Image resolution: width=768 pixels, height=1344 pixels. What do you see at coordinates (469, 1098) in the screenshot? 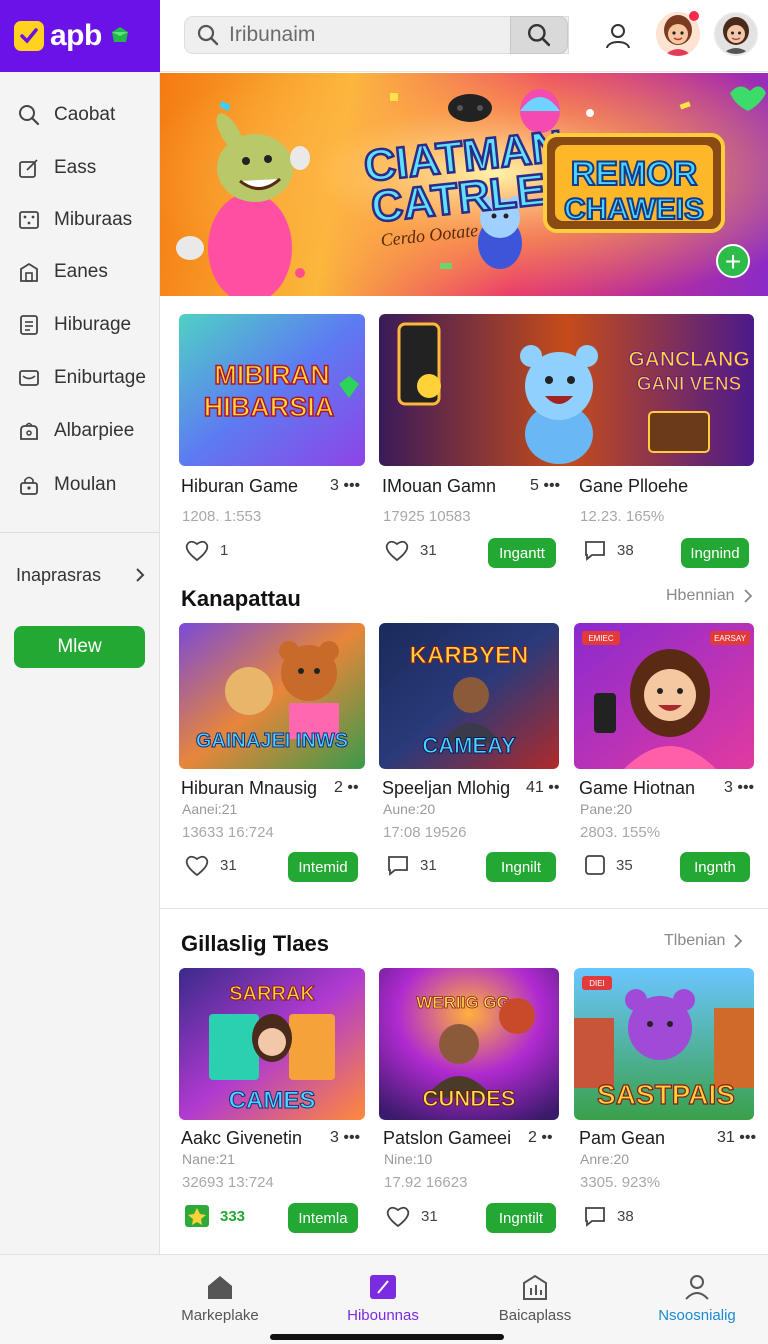
I see `game-card-art-text: CUNDES` at bounding box center [469, 1098].